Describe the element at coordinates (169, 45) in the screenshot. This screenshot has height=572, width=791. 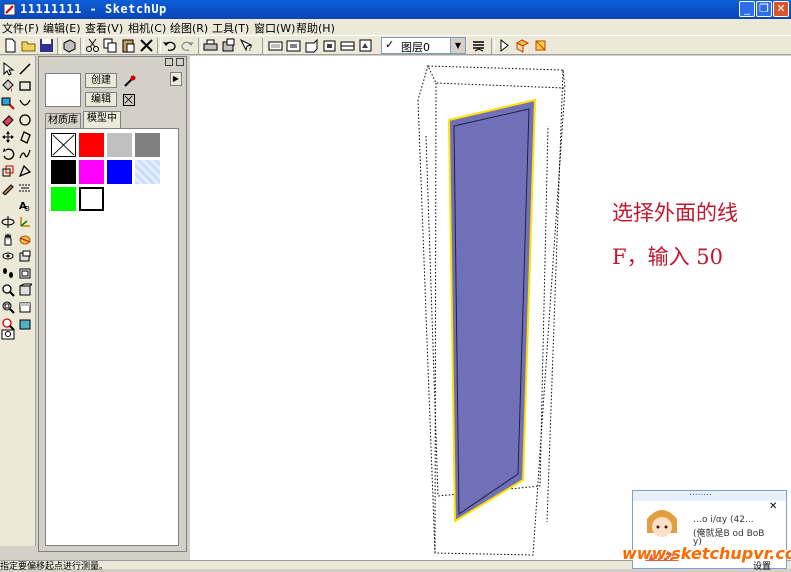
I see `undo-icon` at that location.